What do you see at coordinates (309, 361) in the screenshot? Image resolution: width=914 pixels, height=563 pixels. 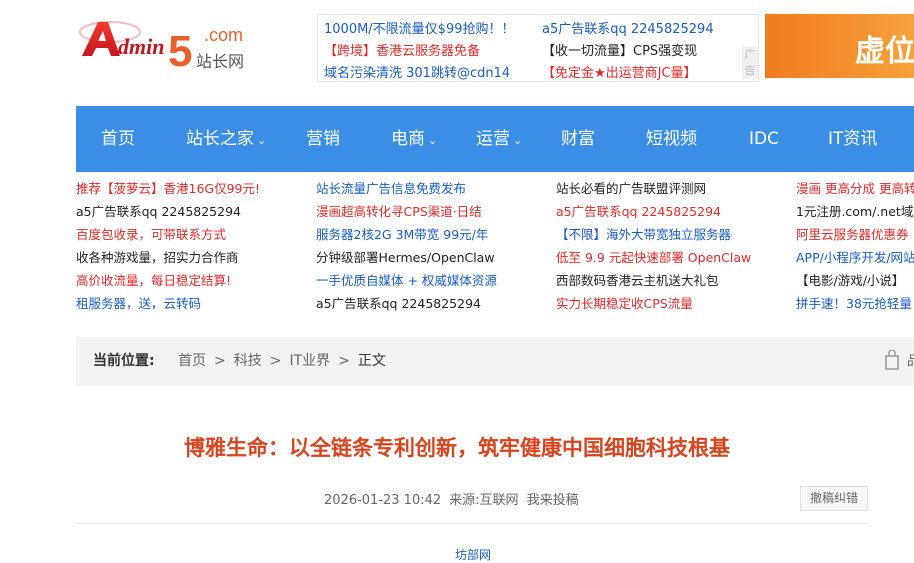 I see `breadcrumb-link: IT业界` at bounding box center [309, 361].